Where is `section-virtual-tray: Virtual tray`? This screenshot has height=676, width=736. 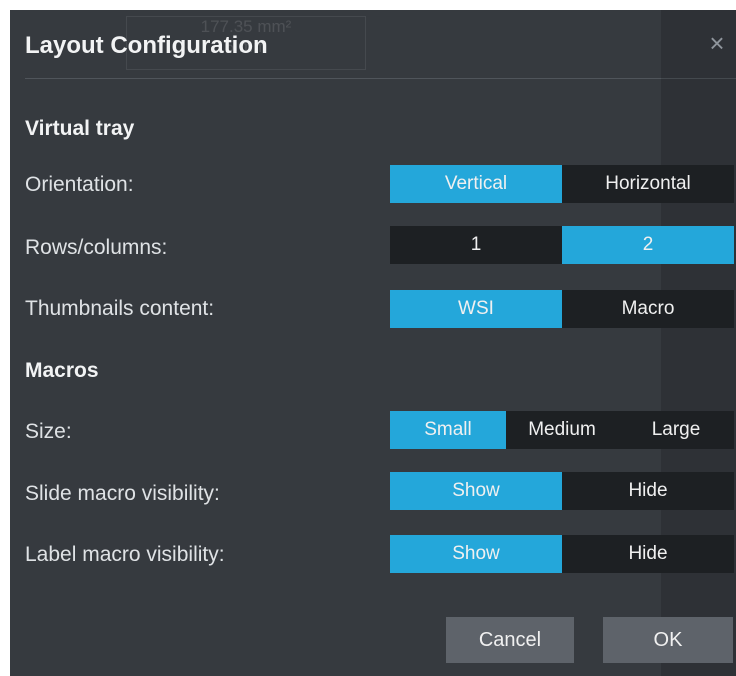
section-virtual-tray: Virtual tray is located at coordinates (80, 128).